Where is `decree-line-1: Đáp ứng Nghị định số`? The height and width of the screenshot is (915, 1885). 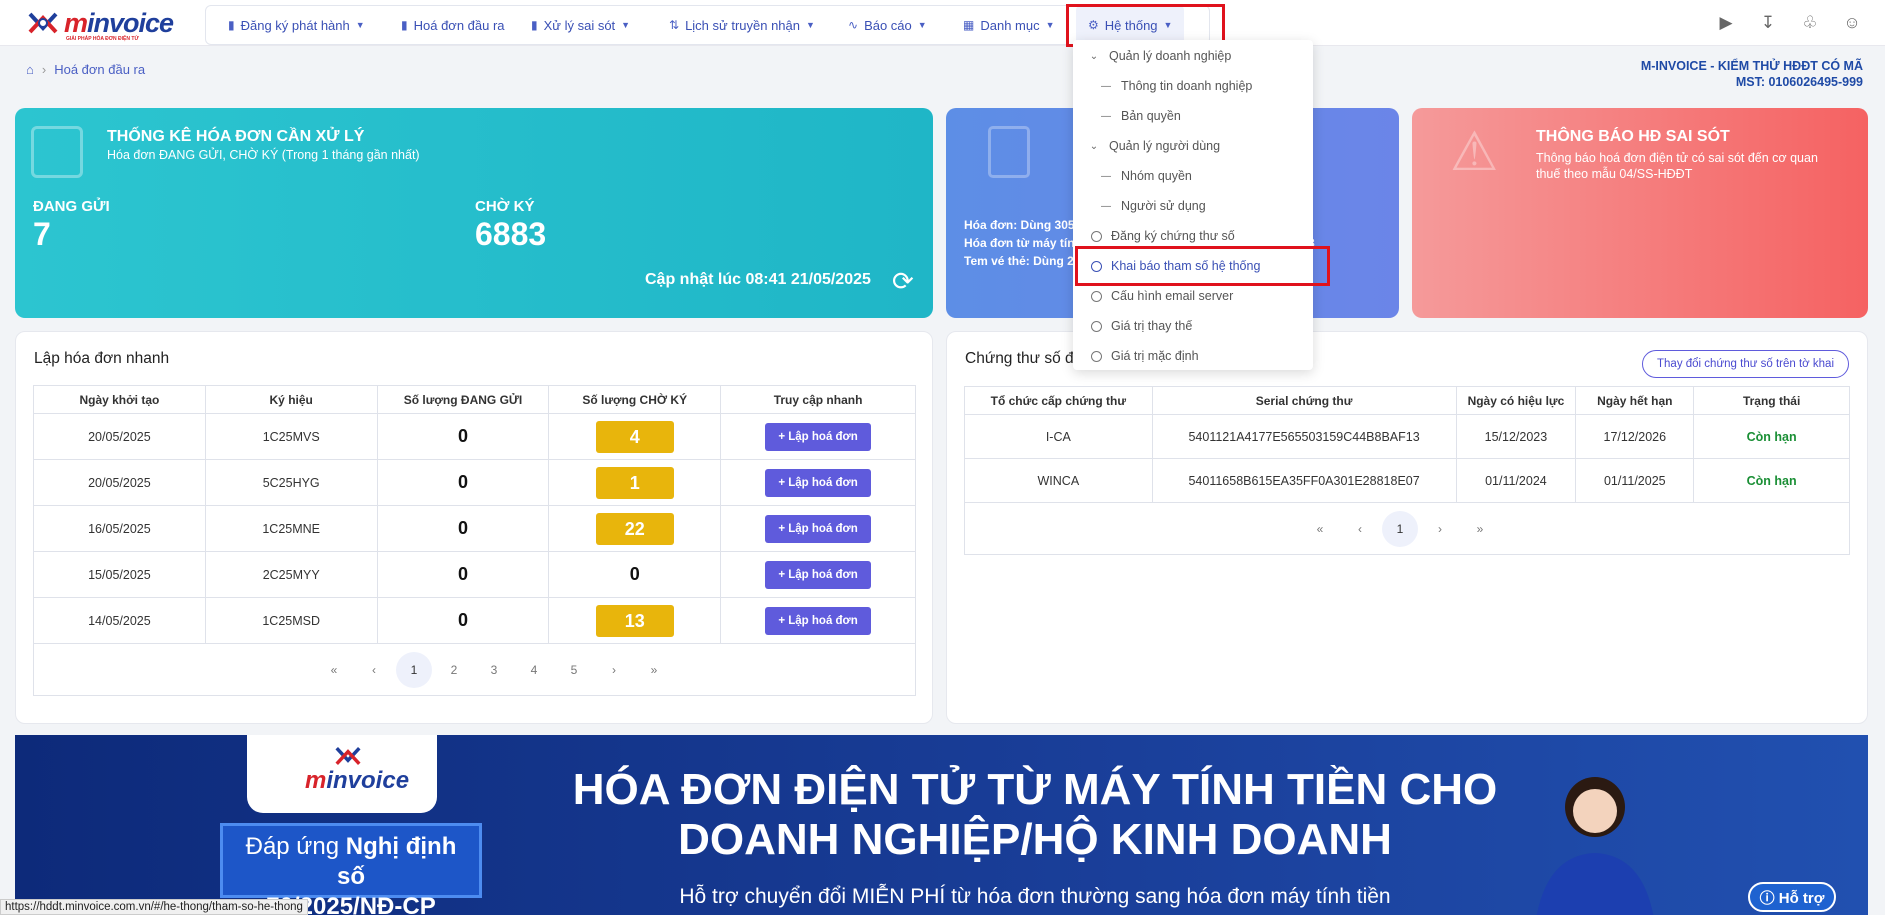 decree-line-1: Đáp ứng Nghị định số is located at coordinates (351, 861).